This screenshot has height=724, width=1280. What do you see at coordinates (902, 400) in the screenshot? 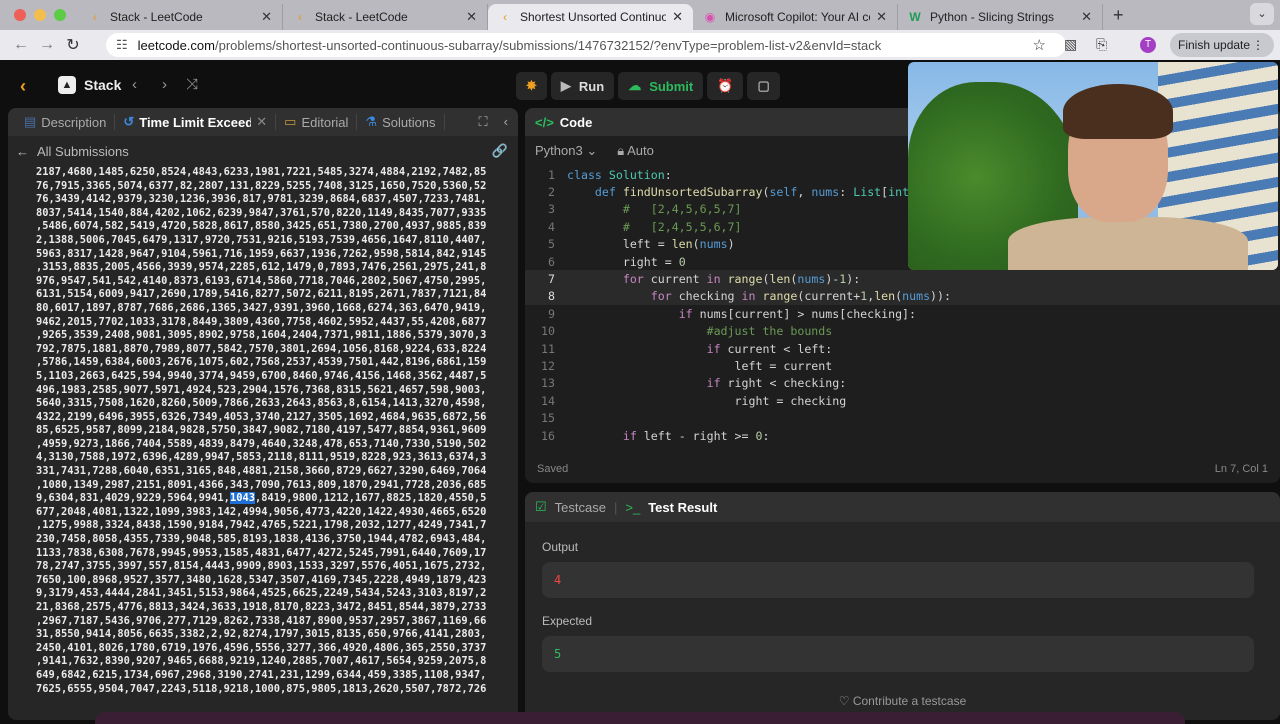
I see `code-line: 14 right = checking` at bounding box center [902, 400].